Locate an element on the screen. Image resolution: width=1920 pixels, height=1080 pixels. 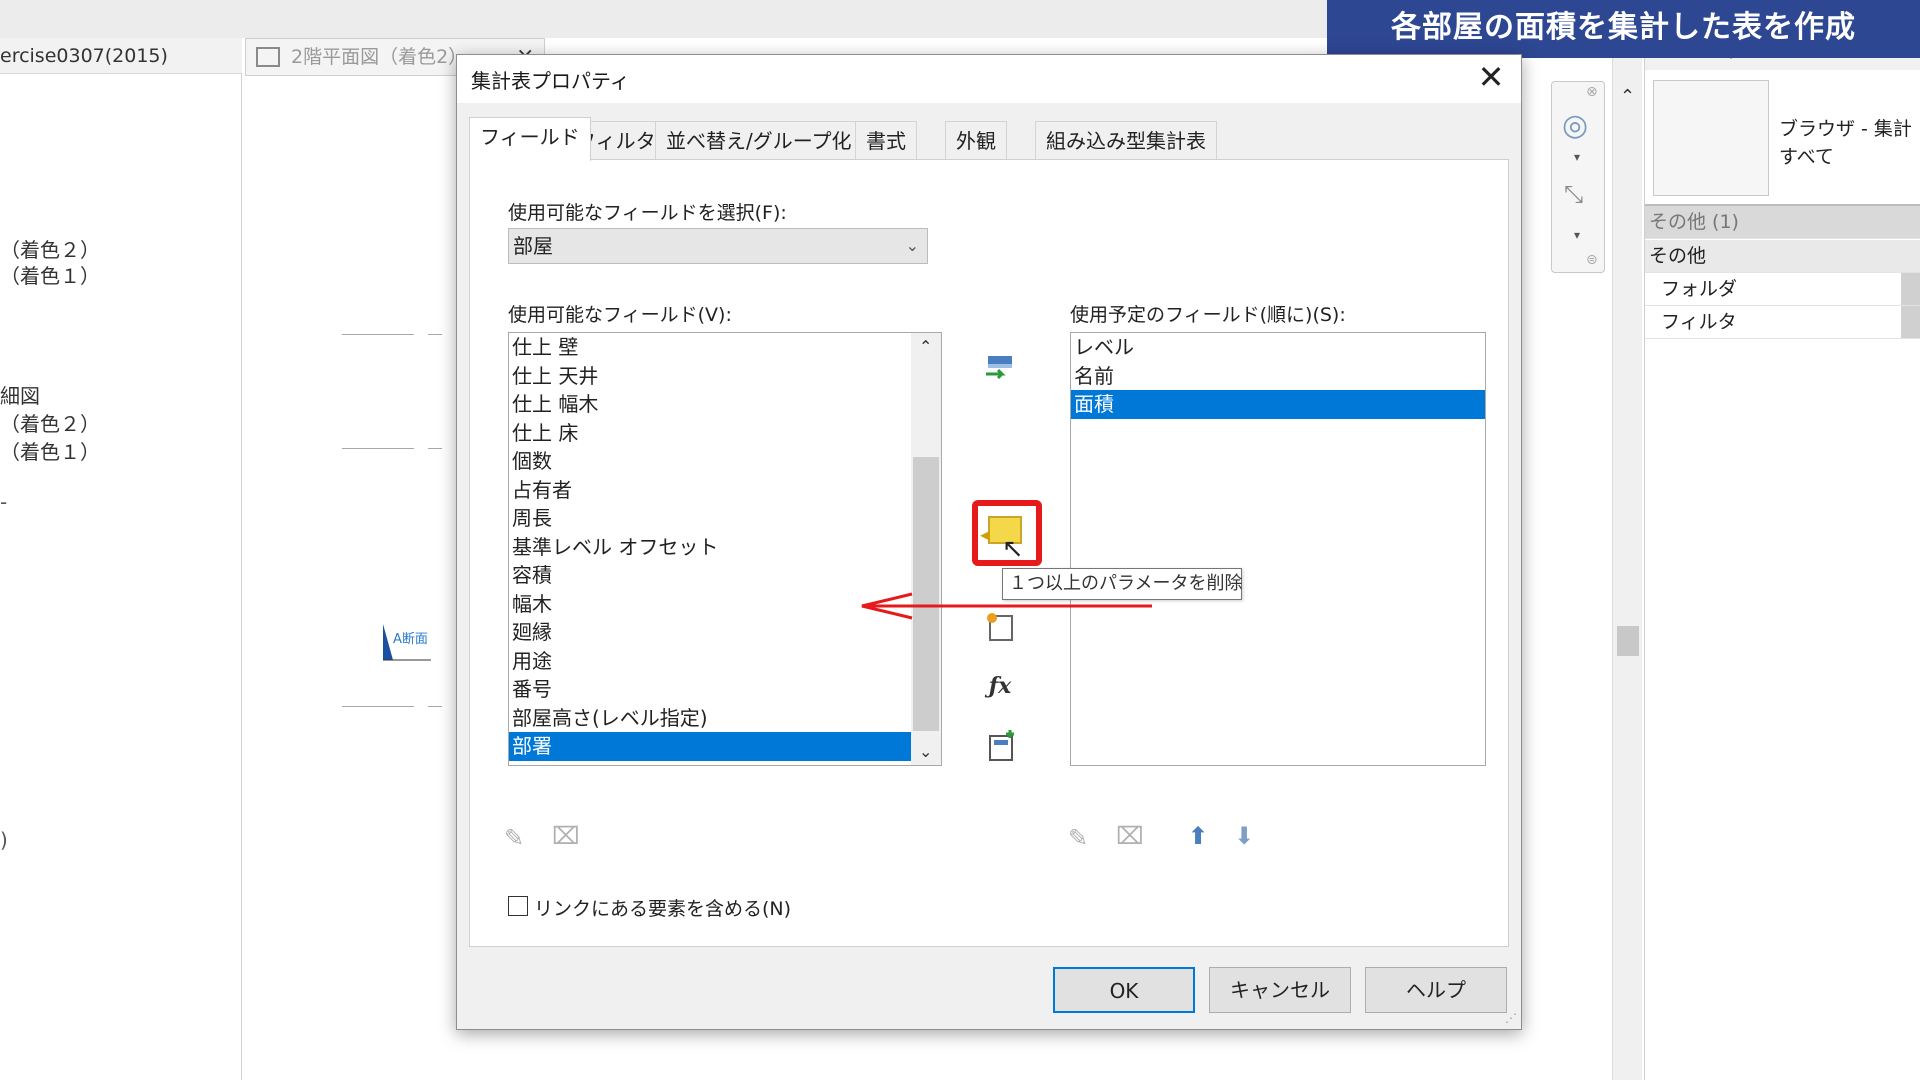
close-button: ✕ is located at coordinates (1491, 78).